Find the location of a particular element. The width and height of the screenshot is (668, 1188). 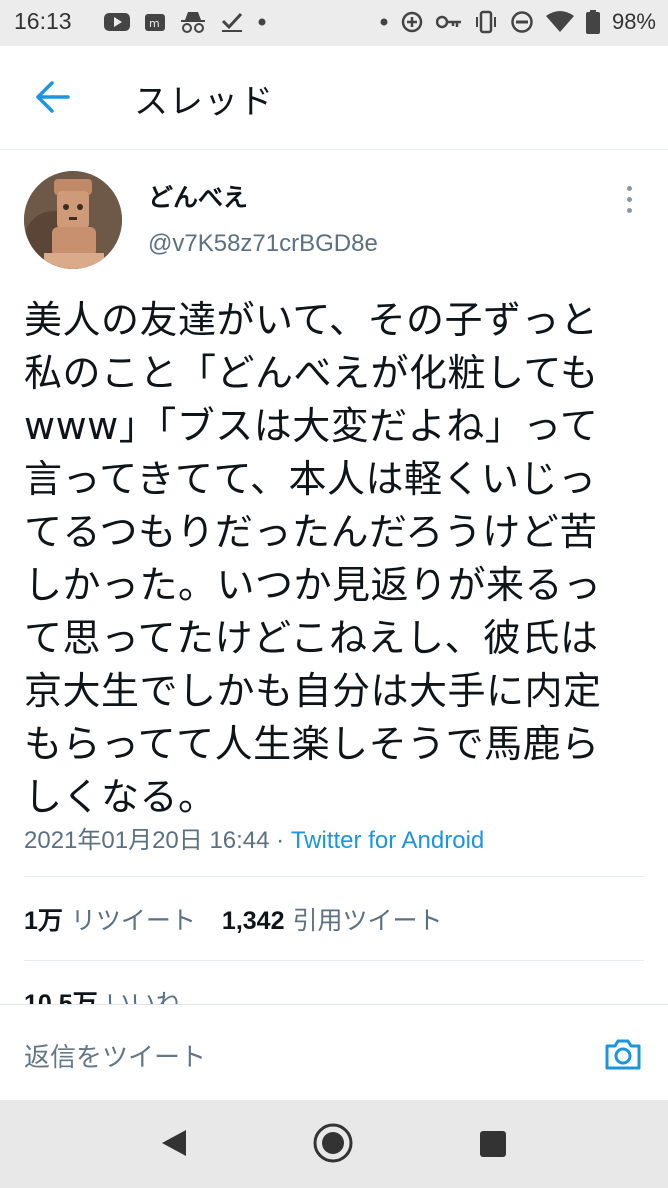

reply-bar: 返信をツイート is located at coordinates (334, 1052).